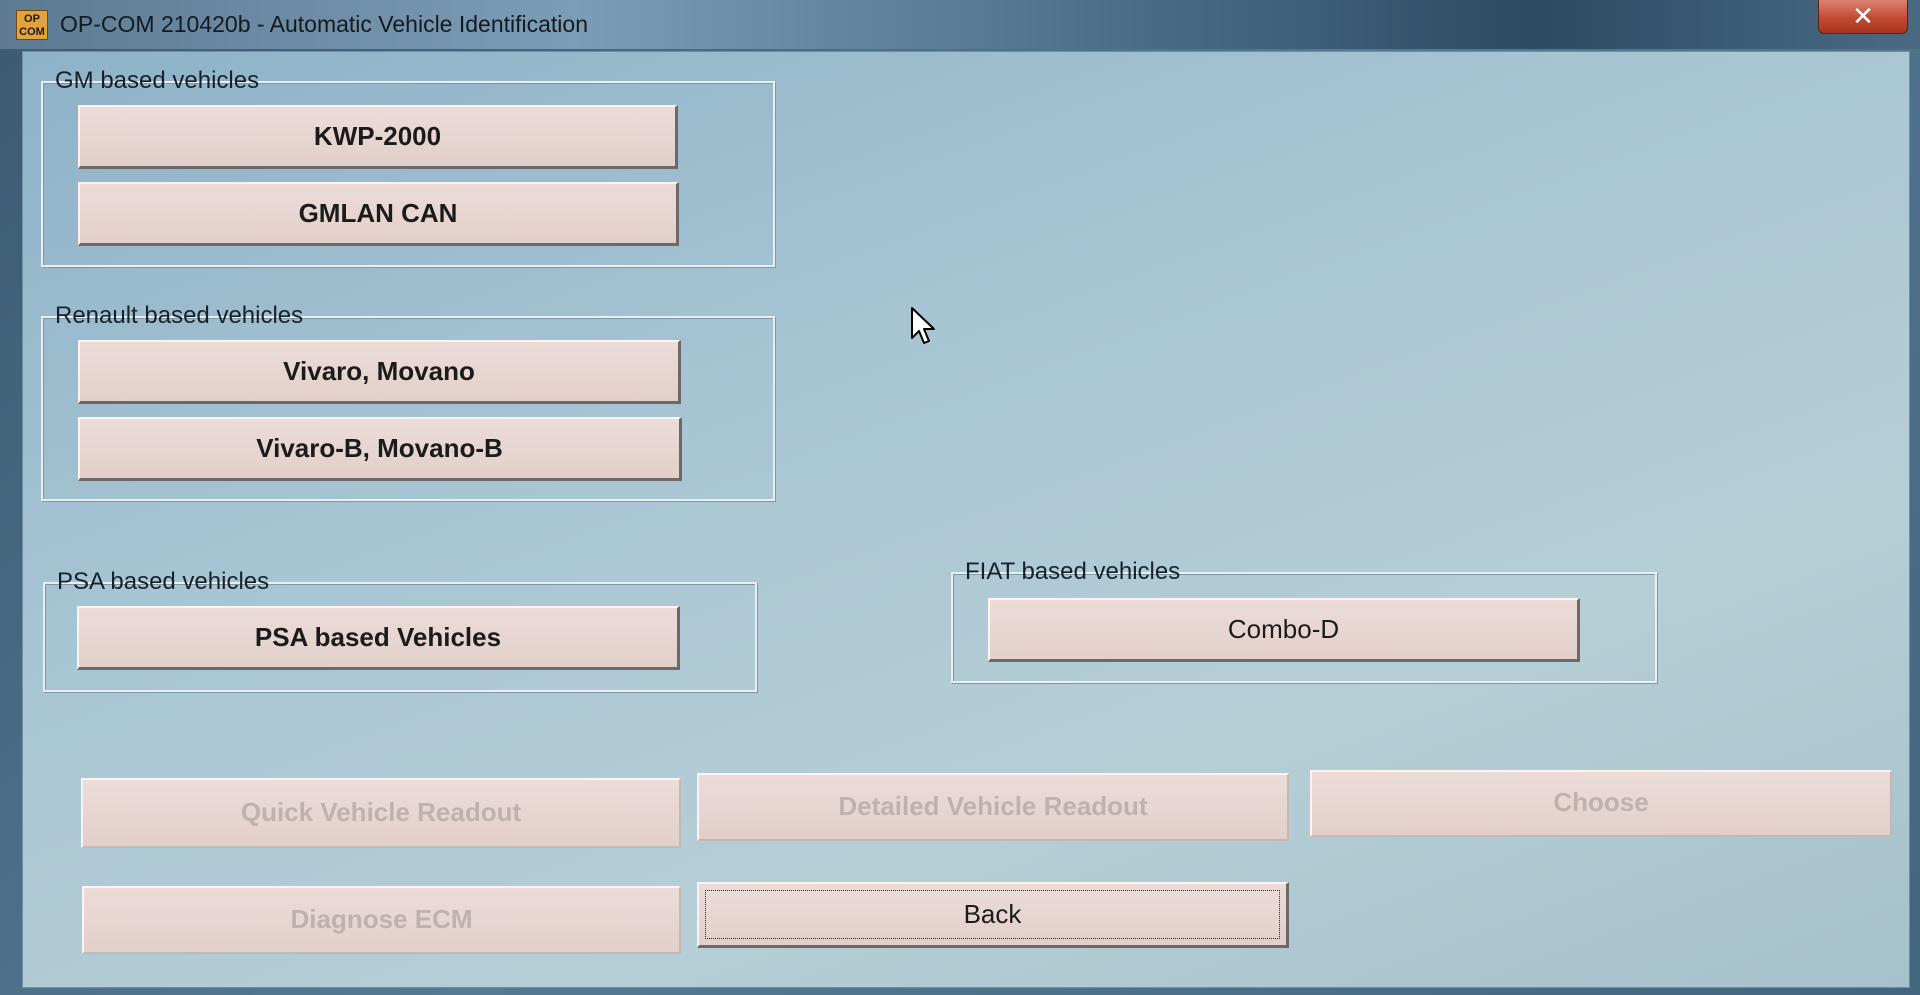 This screenshot has height=995, width=1920. What do you see at coordinates (32, 32) in the screenshot?
I see `app-logo-text-bottom: COM` at bounding box center [32, 32].